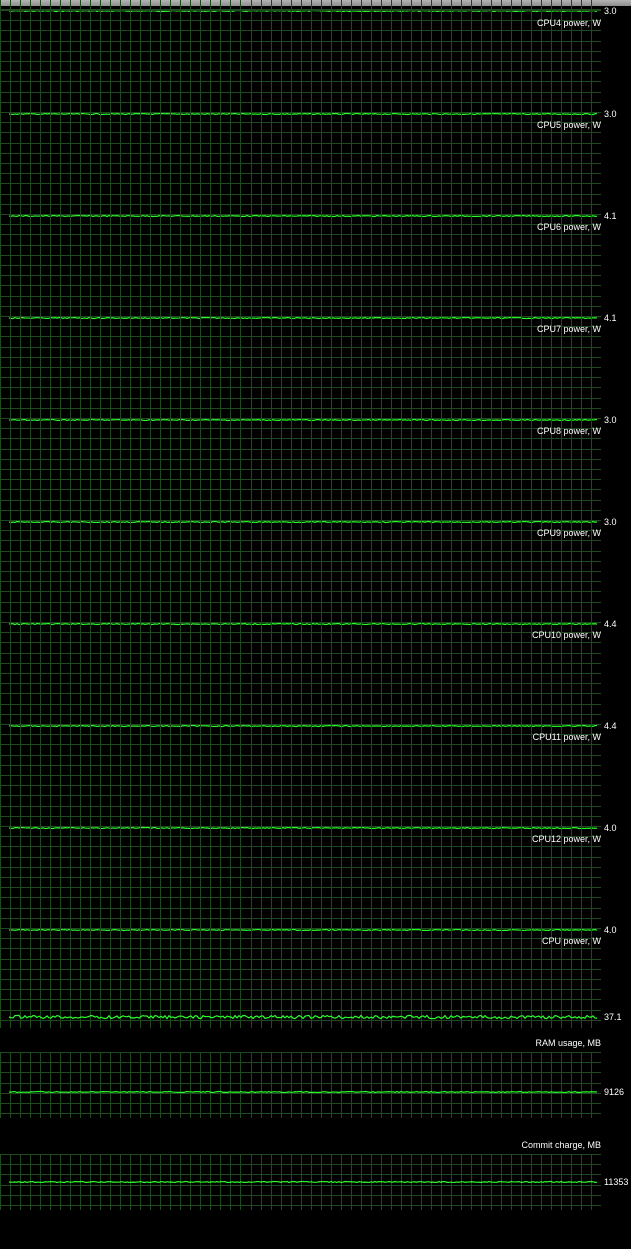 The height and width of the screenshot is (1249, 631). Describe the element at coordinates (569, 533) in the screenshot. I see `graph-label: CPU9 power, W` at that location.